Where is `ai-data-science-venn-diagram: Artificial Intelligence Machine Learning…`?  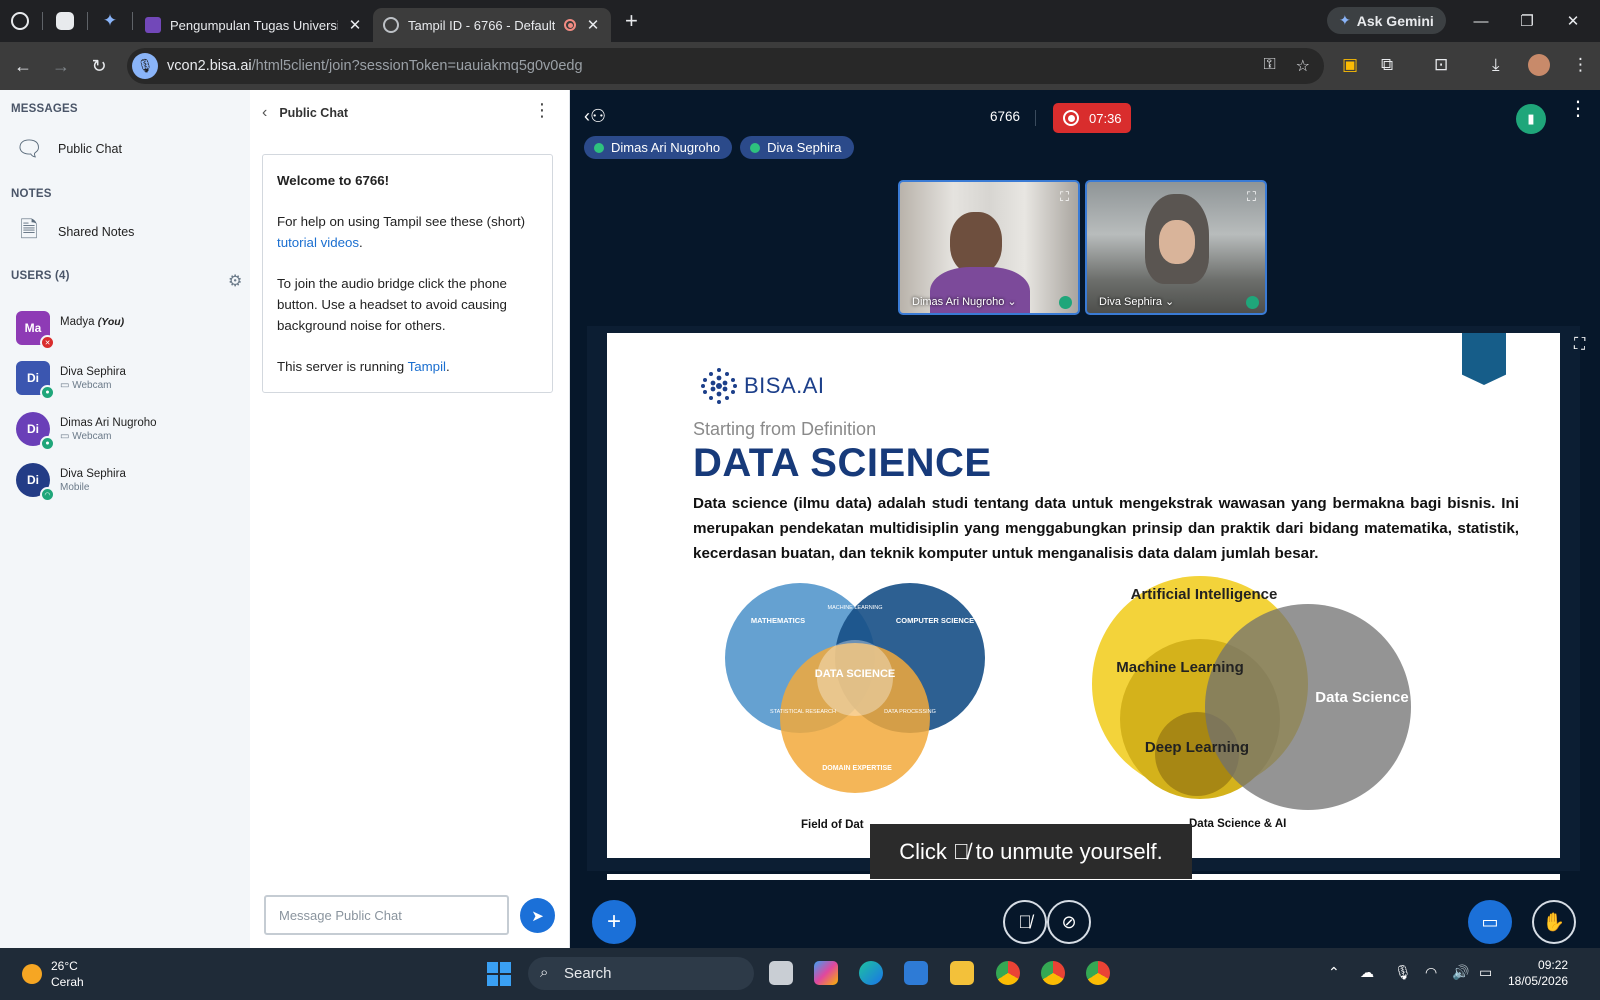 ai-data-science-venn-diagram: Artificial Intelligence Machine Learning… is located at coordinates (1251, 693).